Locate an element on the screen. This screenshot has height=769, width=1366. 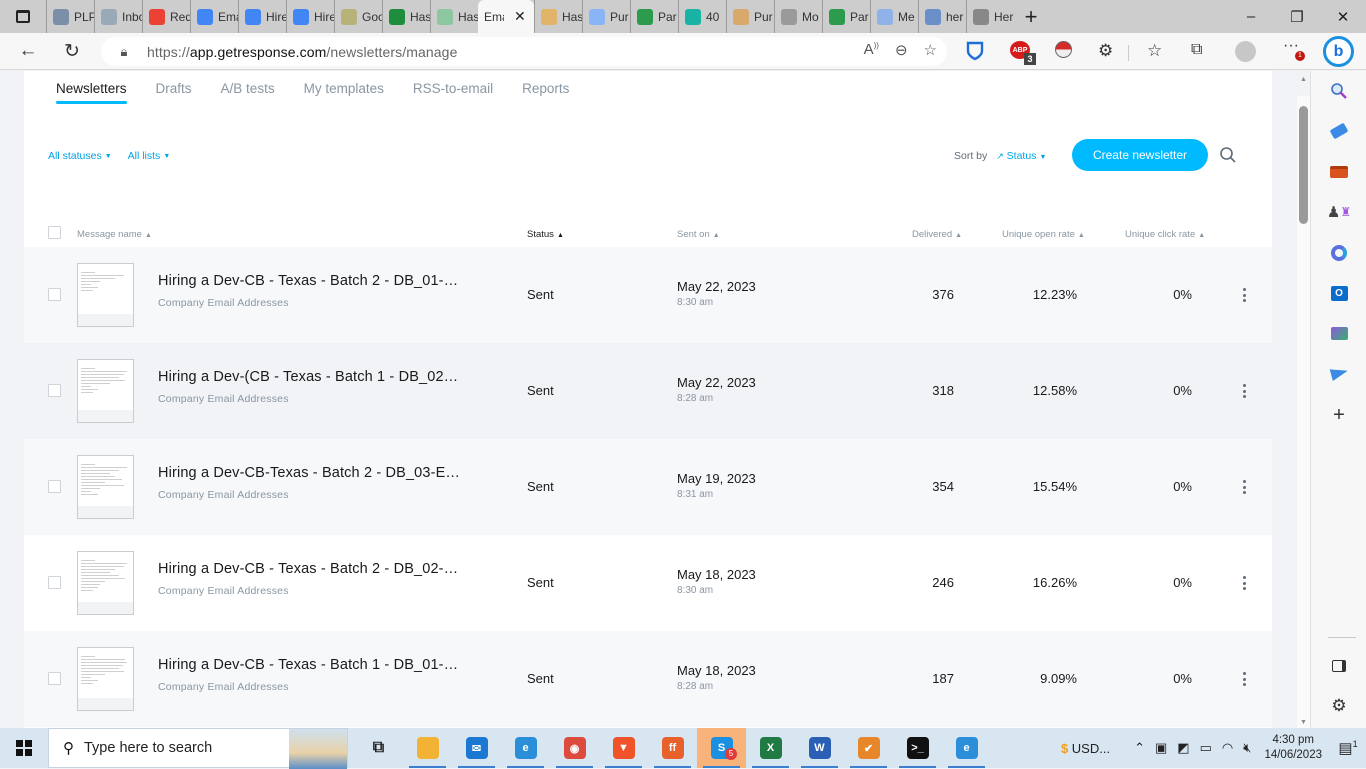
browser-tab: Her is located at coordinates (990, 16).